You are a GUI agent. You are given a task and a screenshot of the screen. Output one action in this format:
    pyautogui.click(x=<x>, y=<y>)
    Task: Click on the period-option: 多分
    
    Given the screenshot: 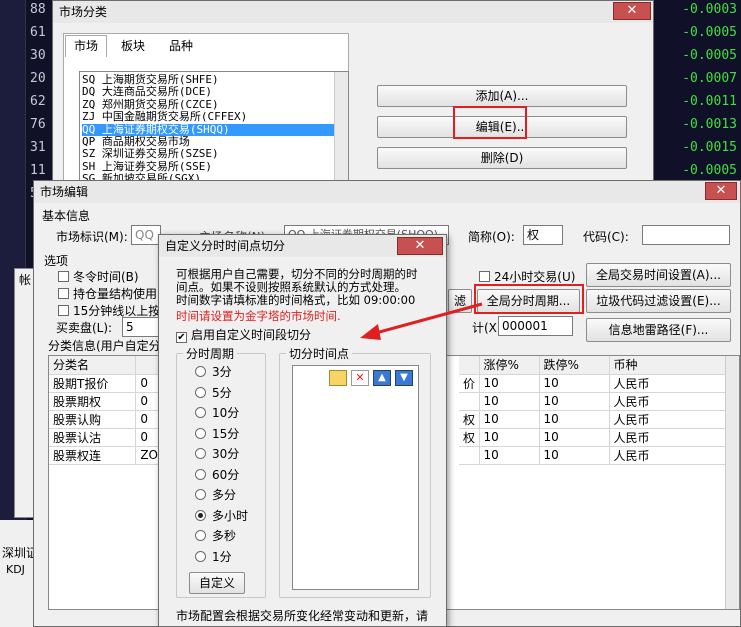 What is the action you would take?
    pyautogui.click(x=215, y=494)
    